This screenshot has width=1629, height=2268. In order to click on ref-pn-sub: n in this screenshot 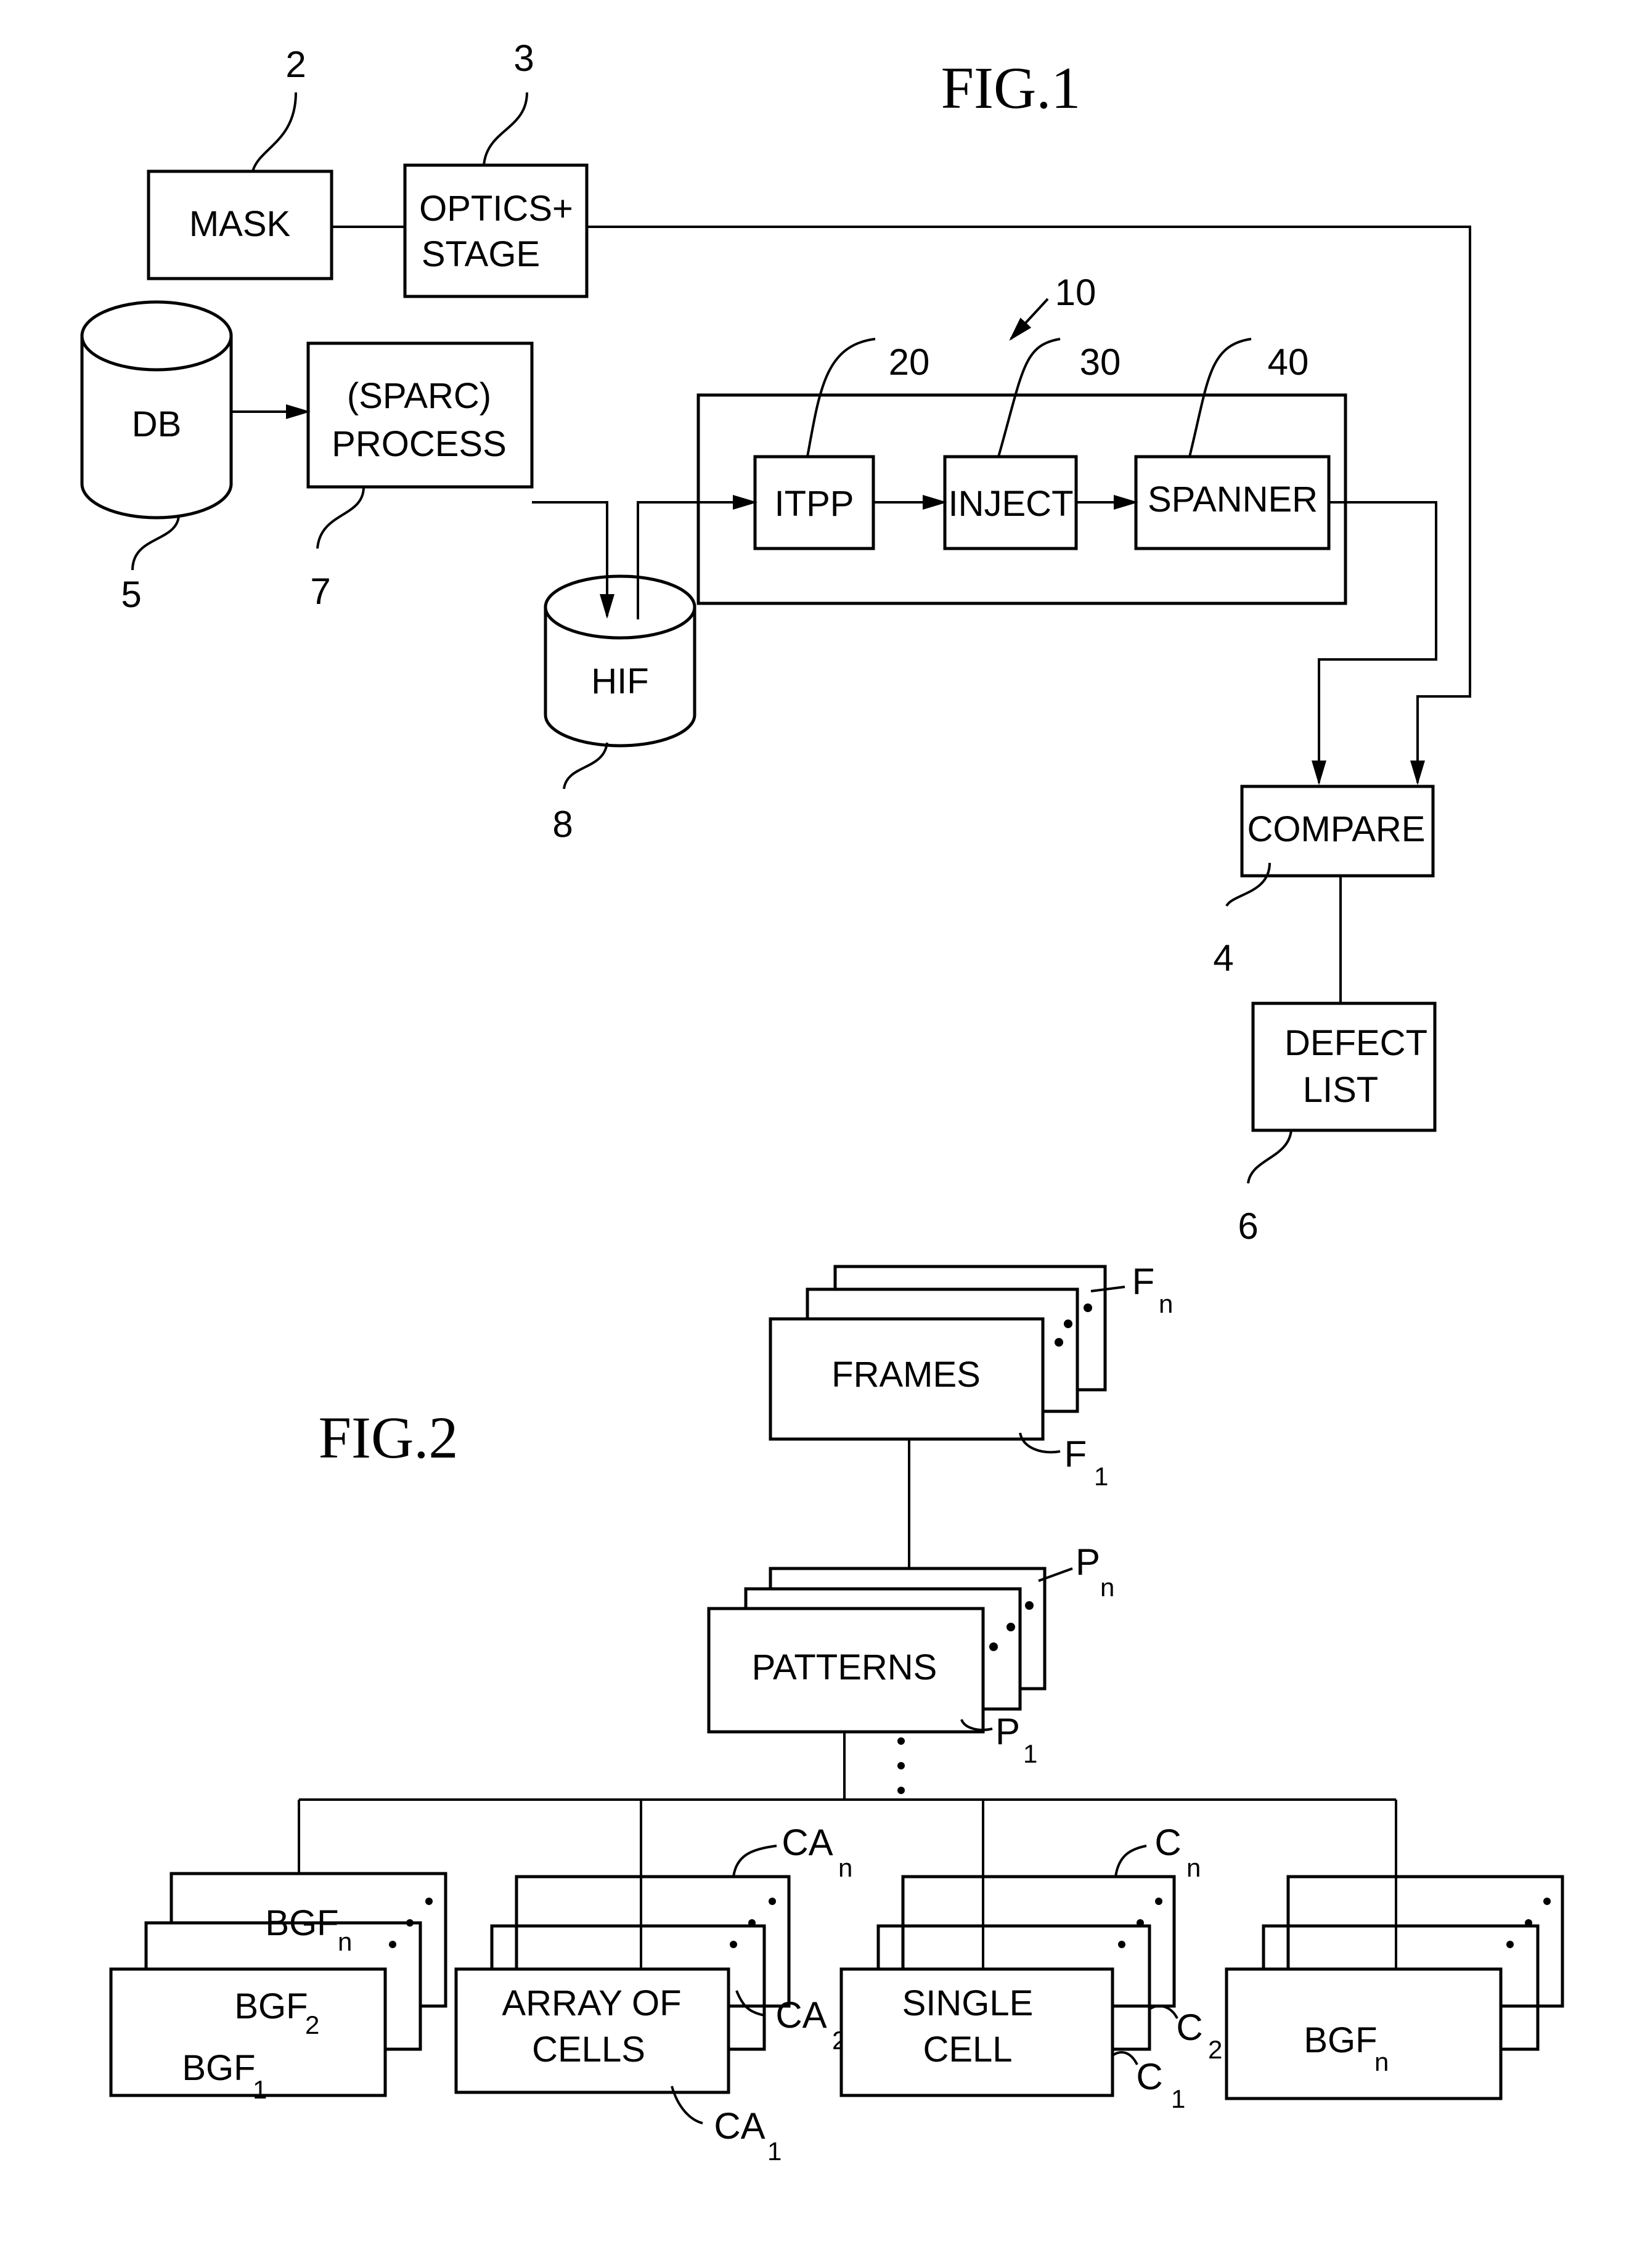, I will do `click(1107, 1587)`.